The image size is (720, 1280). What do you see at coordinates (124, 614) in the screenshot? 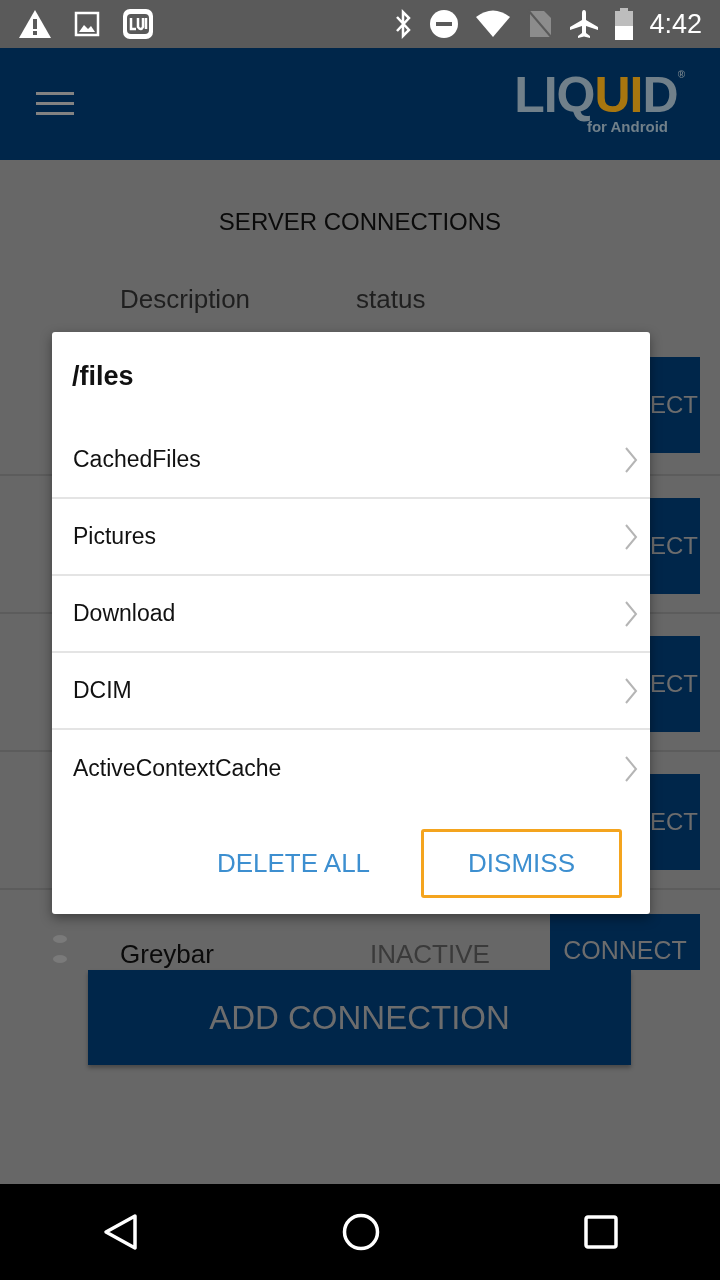
I see `folder-name: Download` at bounding box center [124, 614].